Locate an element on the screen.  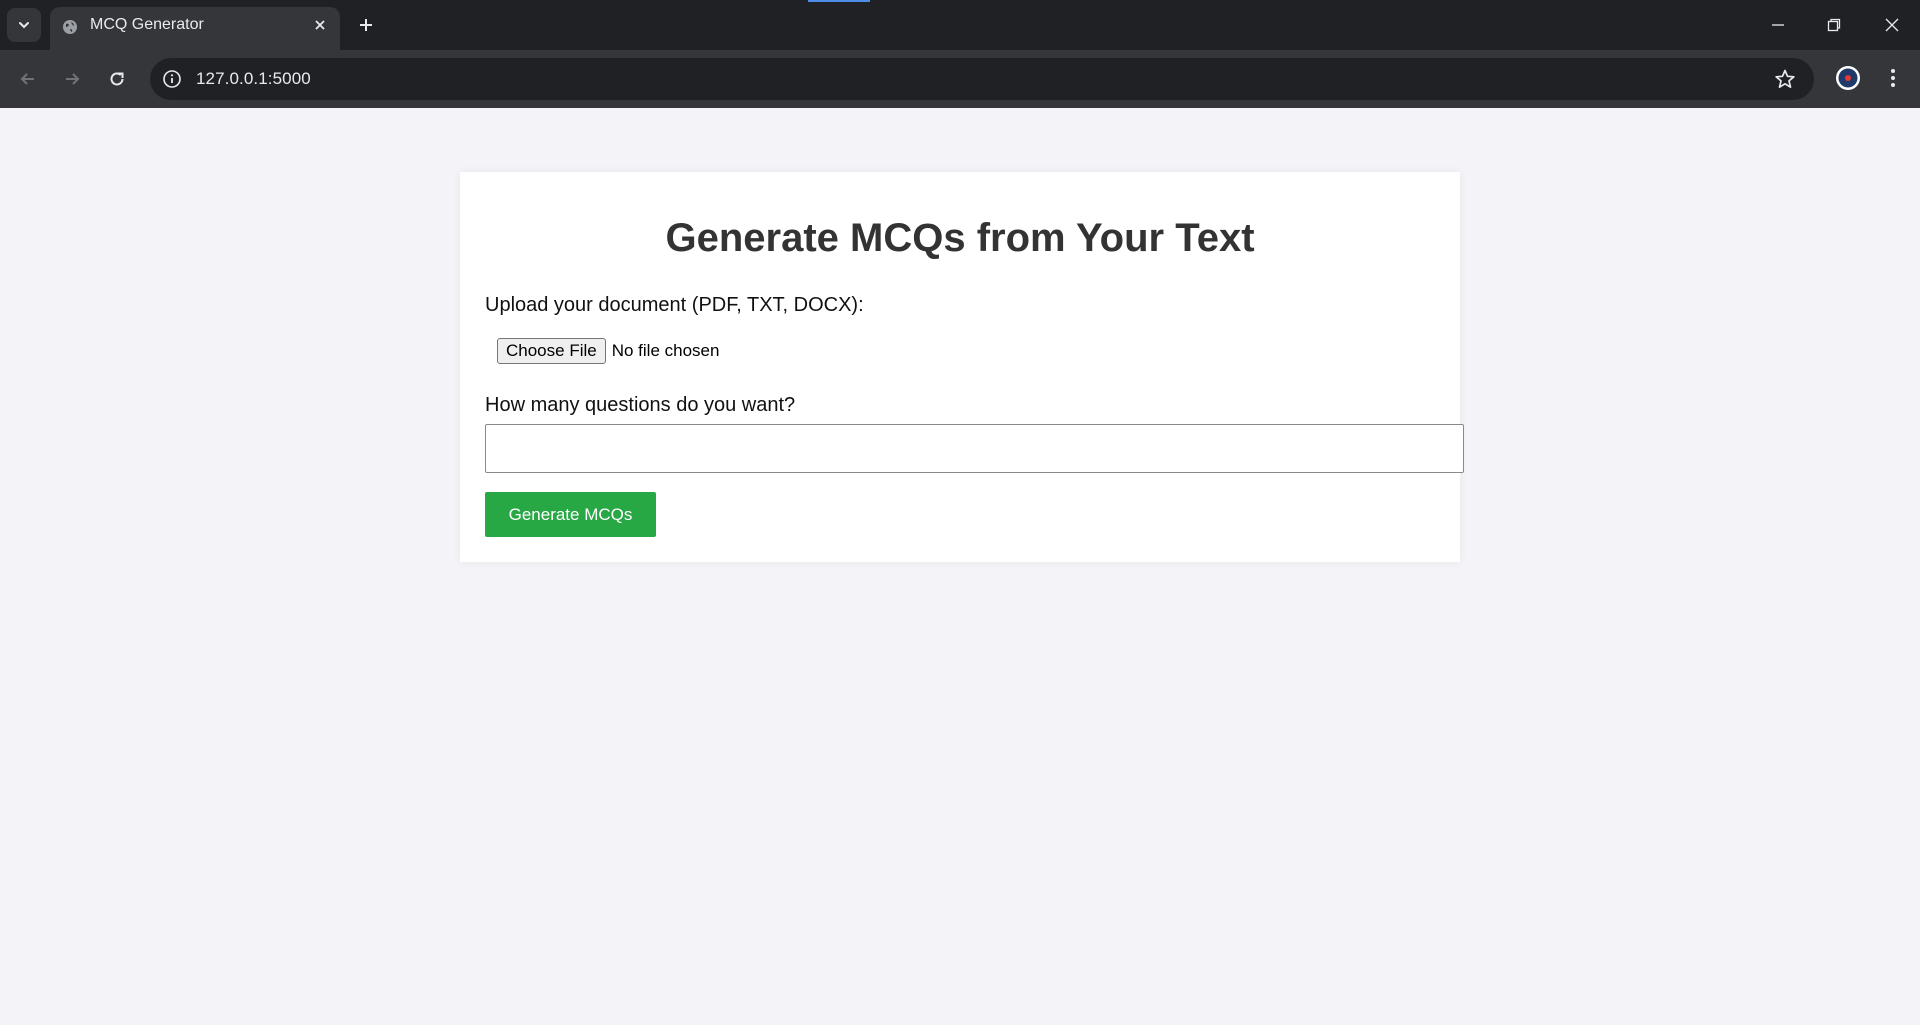
back-button is located at coordinates (28, 79).